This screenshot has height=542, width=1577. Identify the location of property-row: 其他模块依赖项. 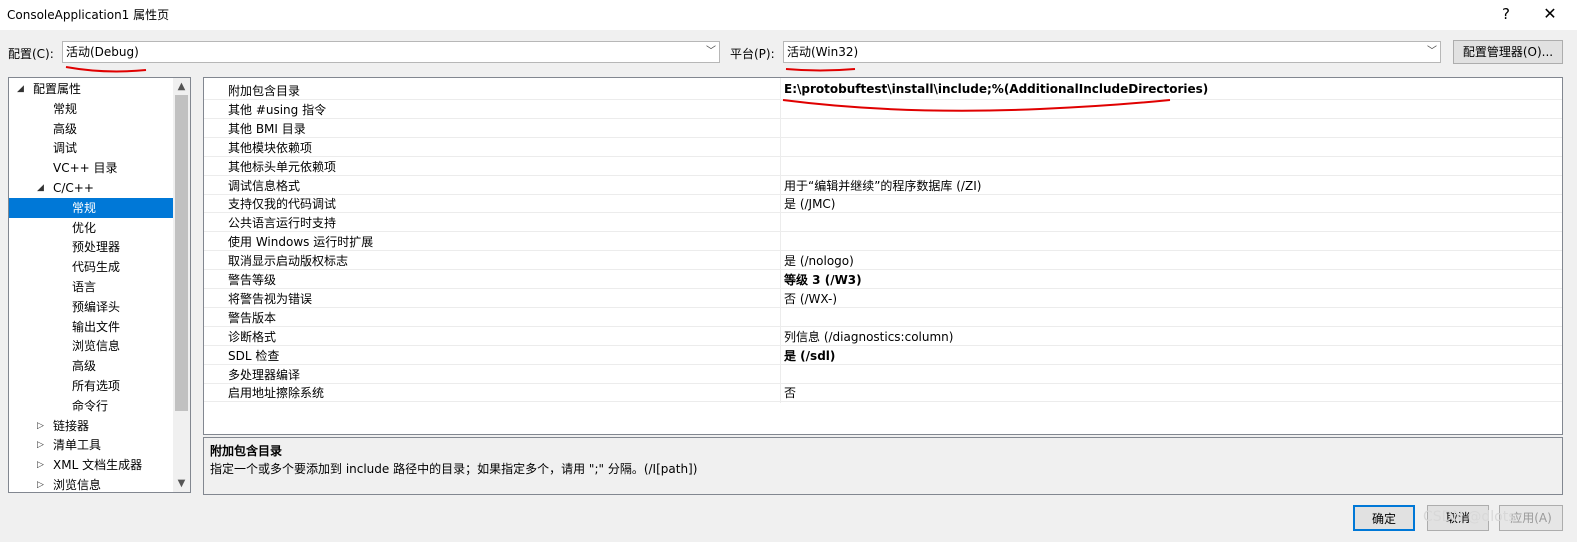
(883, 147).